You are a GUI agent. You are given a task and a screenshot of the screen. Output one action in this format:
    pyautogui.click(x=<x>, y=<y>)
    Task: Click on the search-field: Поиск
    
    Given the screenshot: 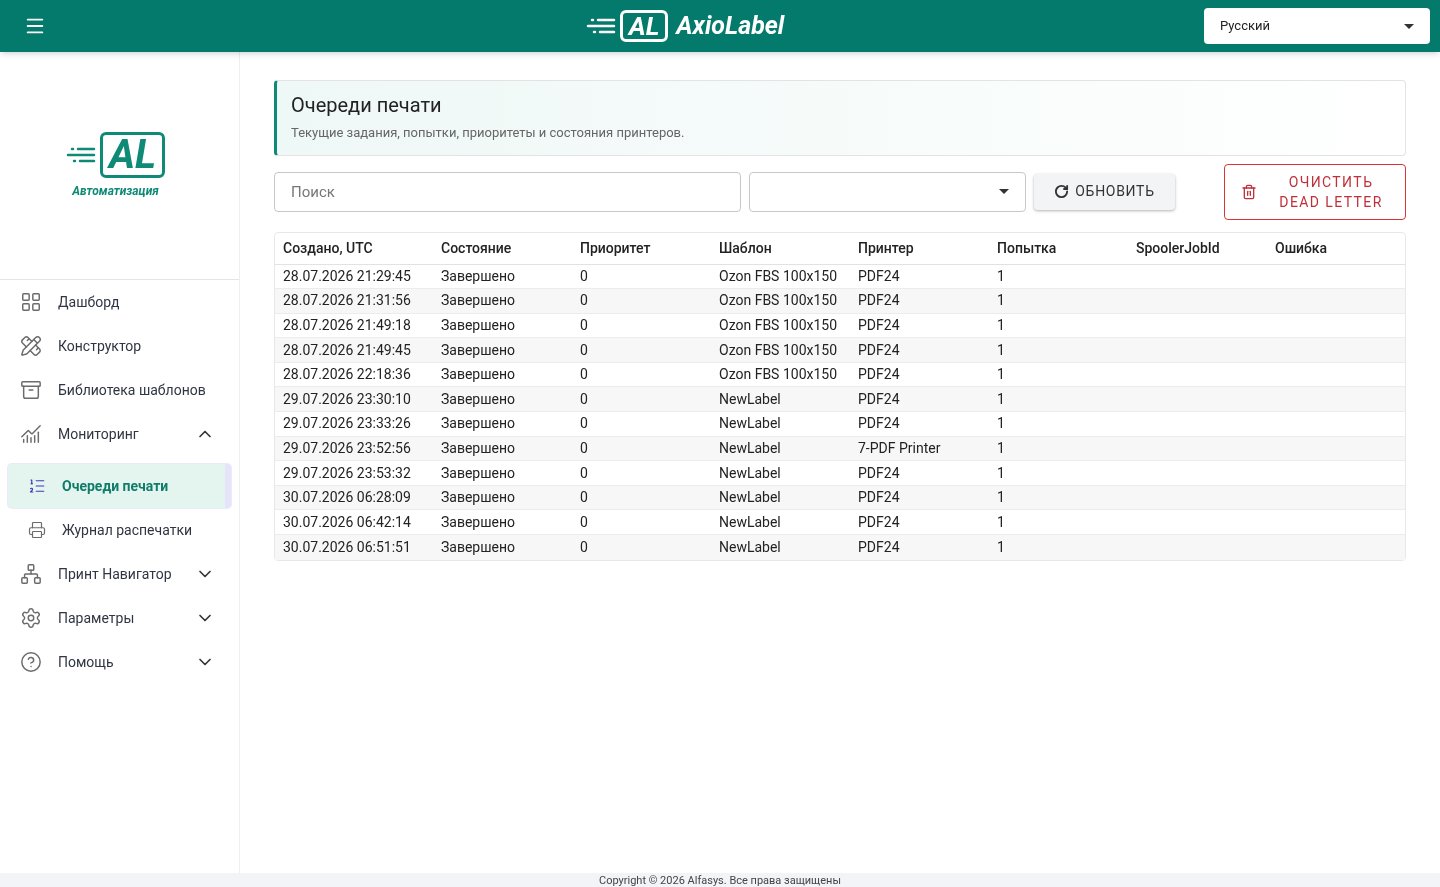 What is the action you would take?
    pyautogui.click(x=507, y=191)
    